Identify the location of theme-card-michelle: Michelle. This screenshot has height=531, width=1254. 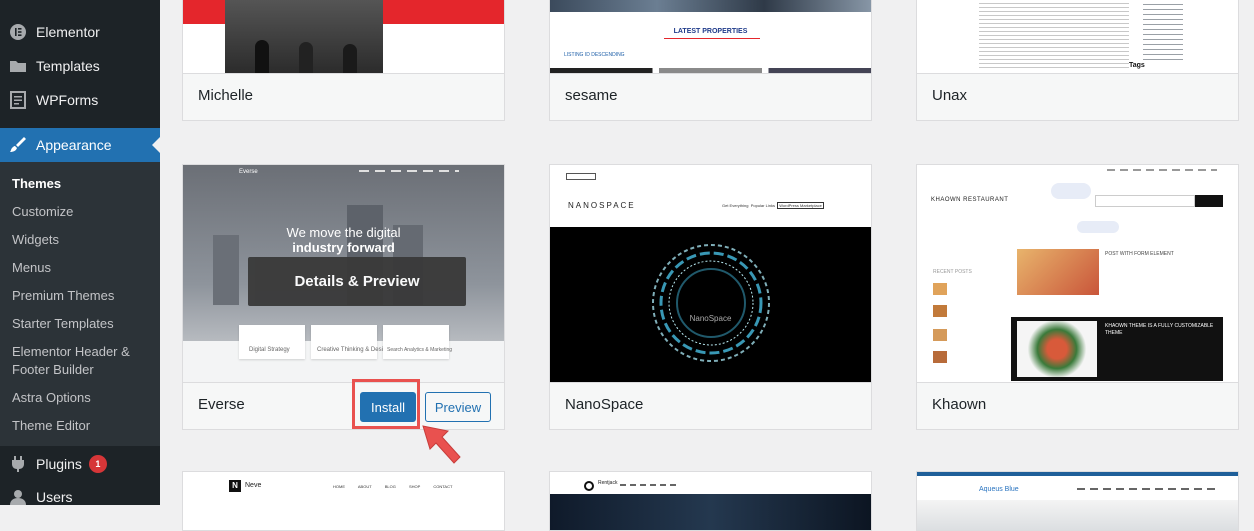
(343, 60).